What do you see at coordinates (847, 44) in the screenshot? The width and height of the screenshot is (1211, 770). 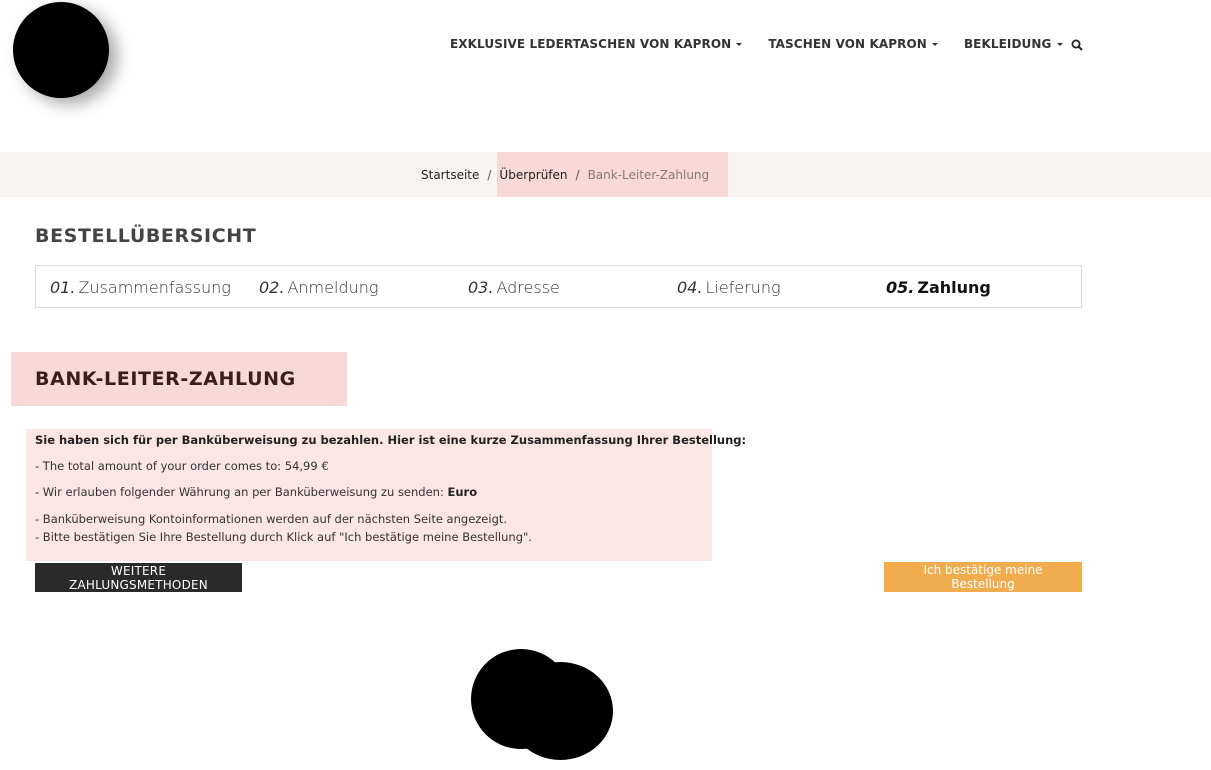 I see `nav-item-label: TASCHEN VON KAPRON` at bounding box center [847, 44].